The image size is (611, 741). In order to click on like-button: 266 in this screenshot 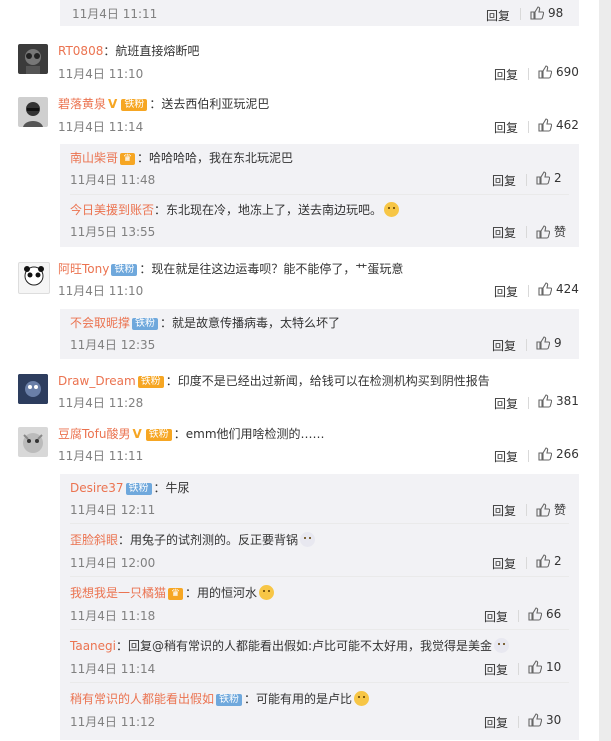, I will do `click(558, 454)`.